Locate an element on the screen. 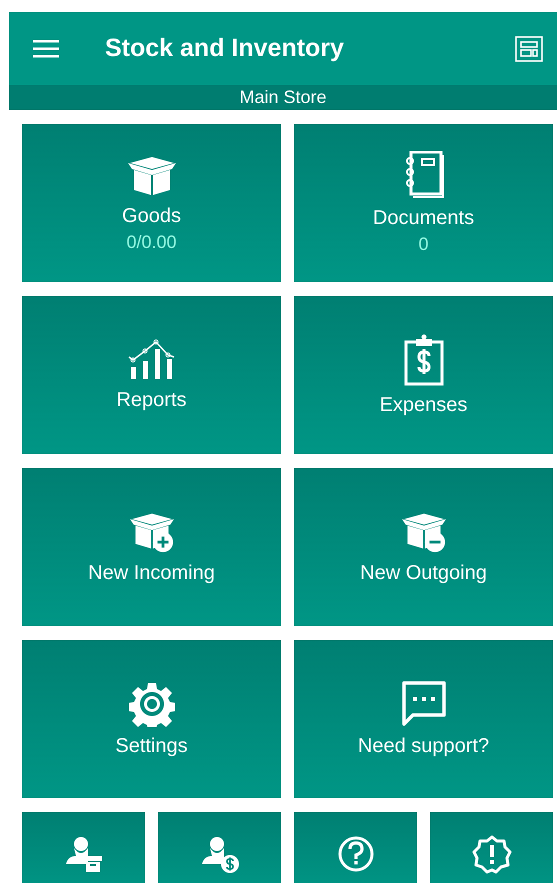  clipboard-dollar-icon is located at coordinates (424, 360).